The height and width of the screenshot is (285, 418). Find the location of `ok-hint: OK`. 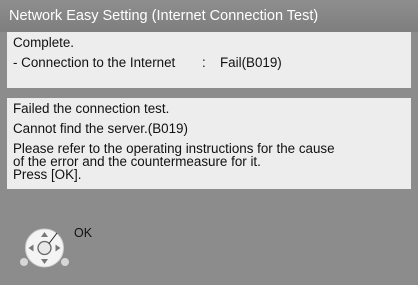

ok-hint: OK is located at coordinates (80, 247).